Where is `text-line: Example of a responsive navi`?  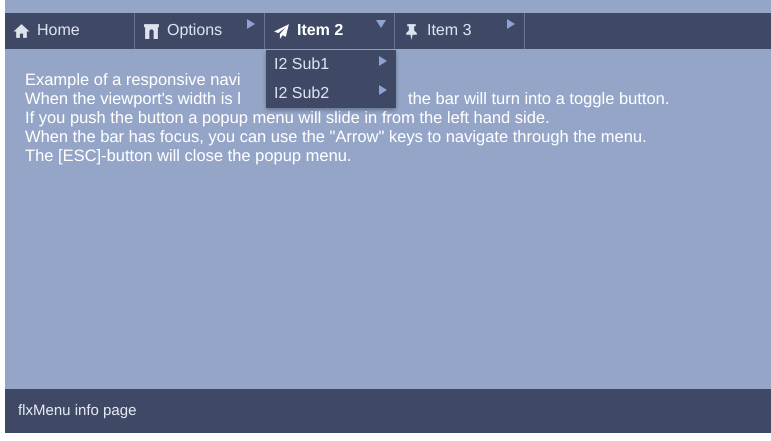 text-line: Example of a responsive navi is located at coordinates (133, 80).